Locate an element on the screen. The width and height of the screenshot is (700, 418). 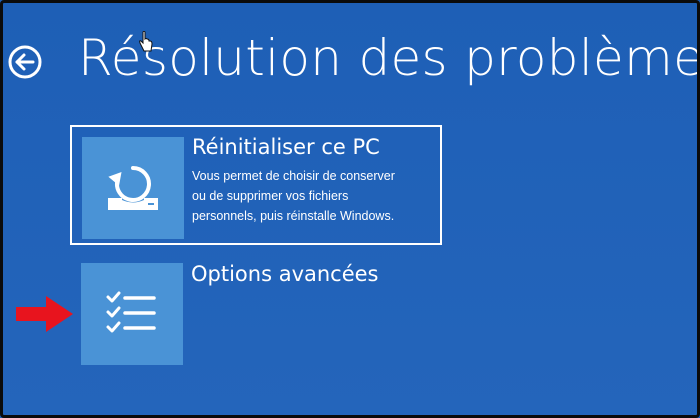
hand-cursor-icon is located at coordinates (146, 41).